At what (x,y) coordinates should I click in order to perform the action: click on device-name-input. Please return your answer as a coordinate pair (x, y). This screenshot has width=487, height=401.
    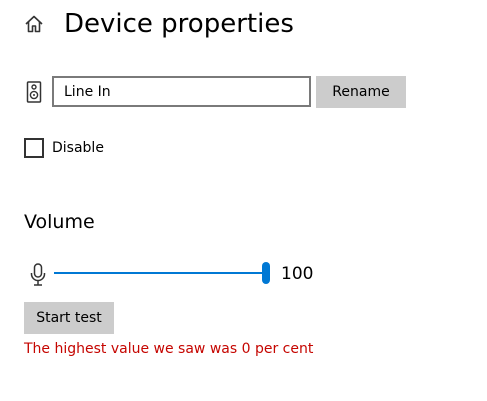
    Looking at the image, I should click on (181, 91).